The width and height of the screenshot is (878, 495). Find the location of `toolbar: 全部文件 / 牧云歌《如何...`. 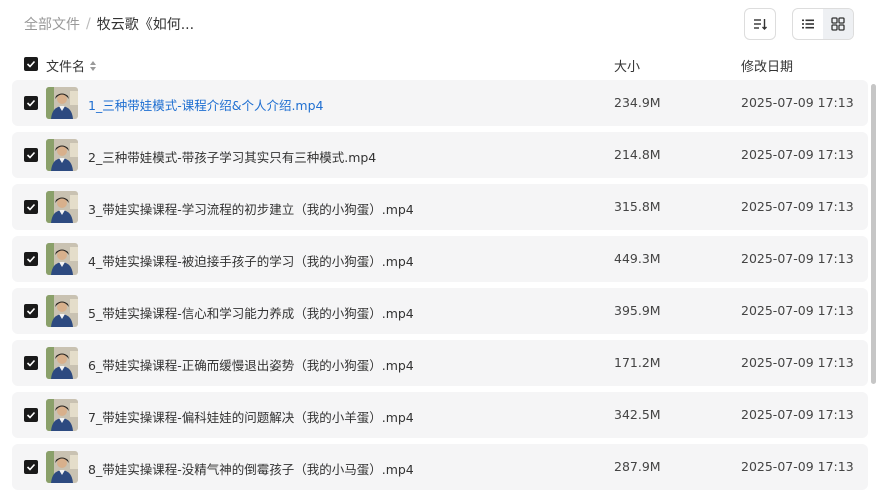

toolbar: 全部文件 / 牧云歌《如何... is located at coordinates (439, 24).